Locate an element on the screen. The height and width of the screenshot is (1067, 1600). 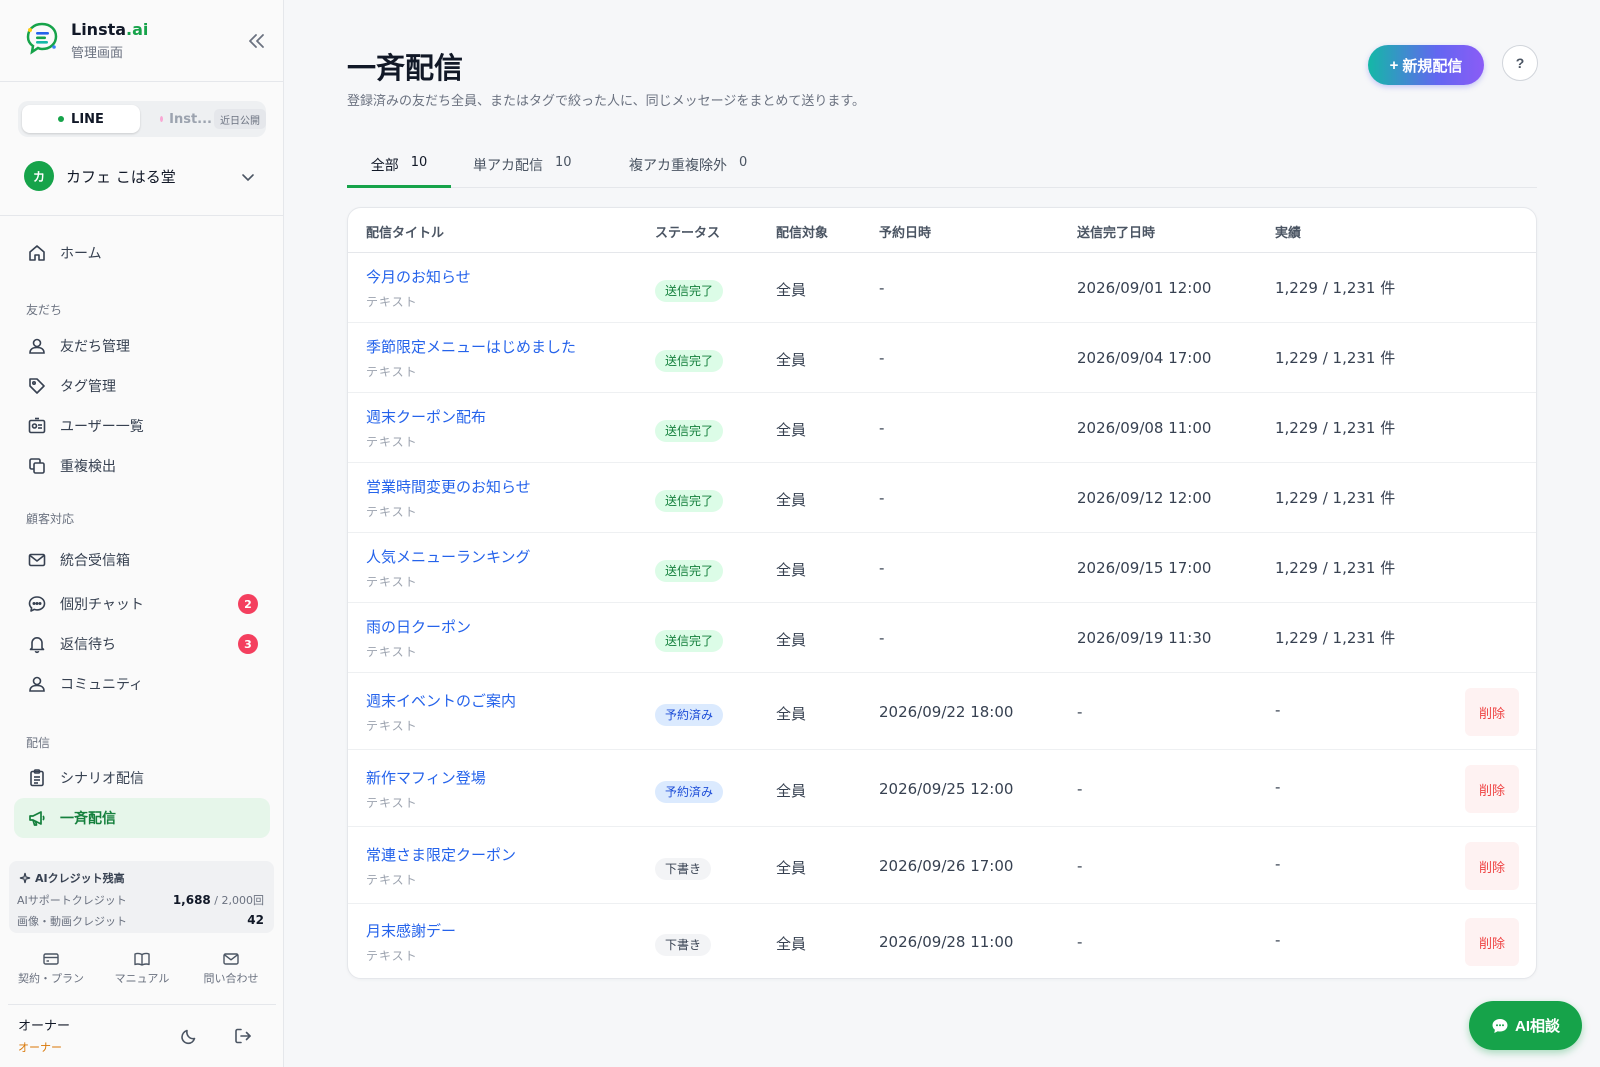
manual-link: マニュアル is located at coordinates (142, 968).